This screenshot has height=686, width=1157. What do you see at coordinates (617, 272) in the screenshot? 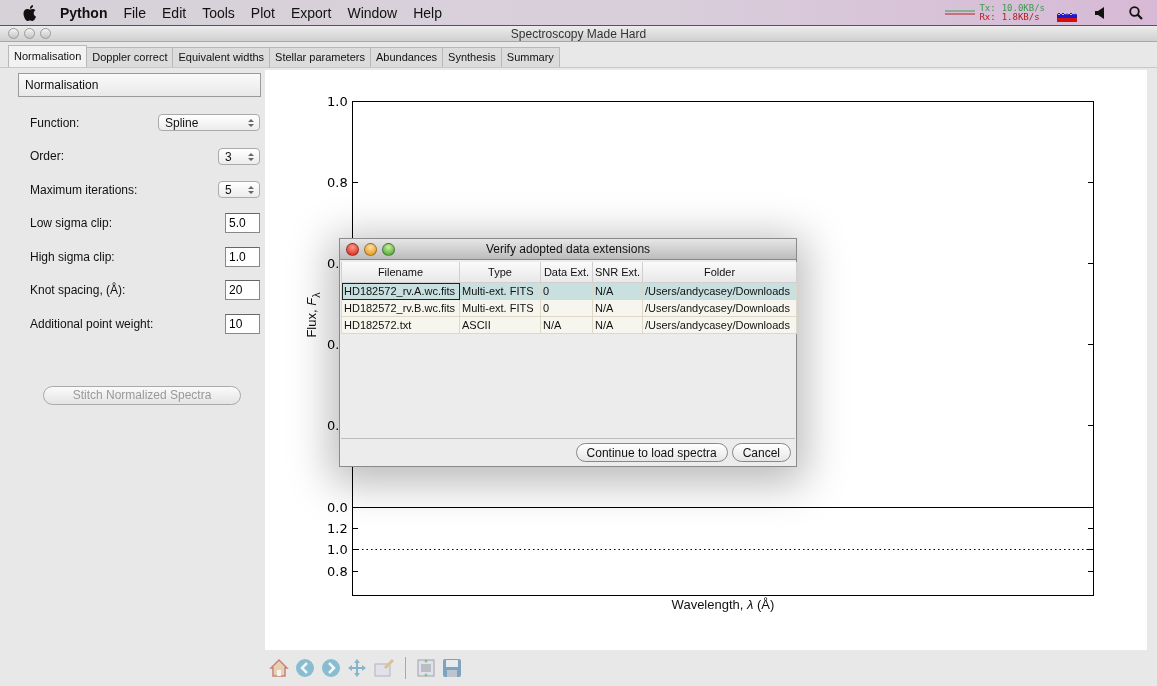
I see `column-header: SNR Ext.` at bounding box center [617, 272].